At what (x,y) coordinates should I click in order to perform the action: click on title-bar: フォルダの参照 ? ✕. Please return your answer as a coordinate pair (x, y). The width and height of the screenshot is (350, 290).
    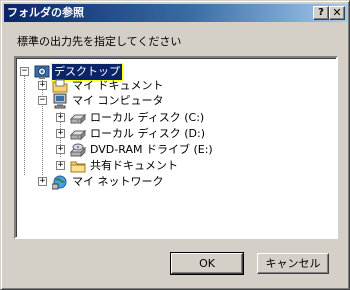
    Looking at the image, I should click on (176, 13).